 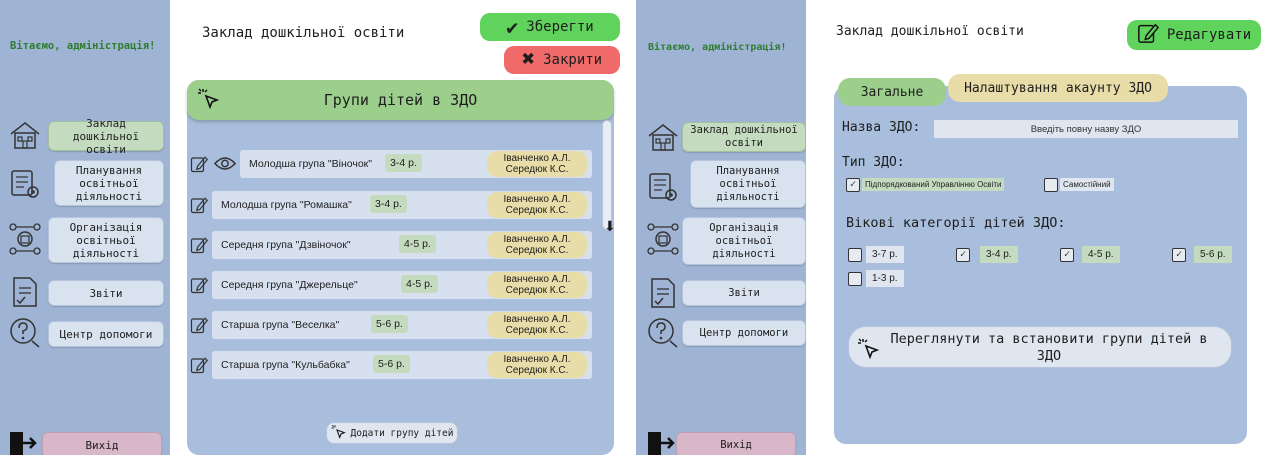 I want to click on tab-general: Загальне, so click(x=892, y=92).